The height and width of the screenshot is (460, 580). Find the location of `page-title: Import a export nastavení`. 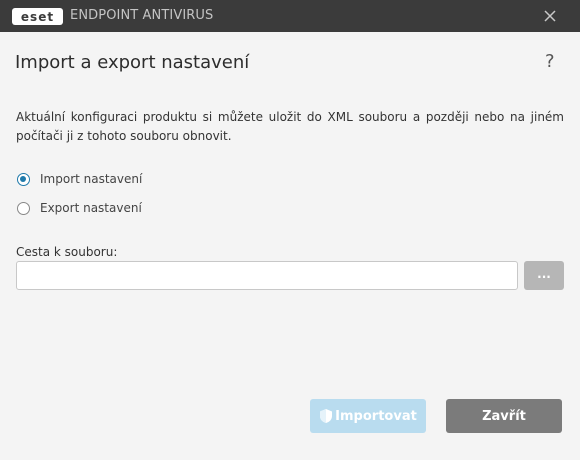

page-title: Import a export nastavení is located at coordinates (132, 62).